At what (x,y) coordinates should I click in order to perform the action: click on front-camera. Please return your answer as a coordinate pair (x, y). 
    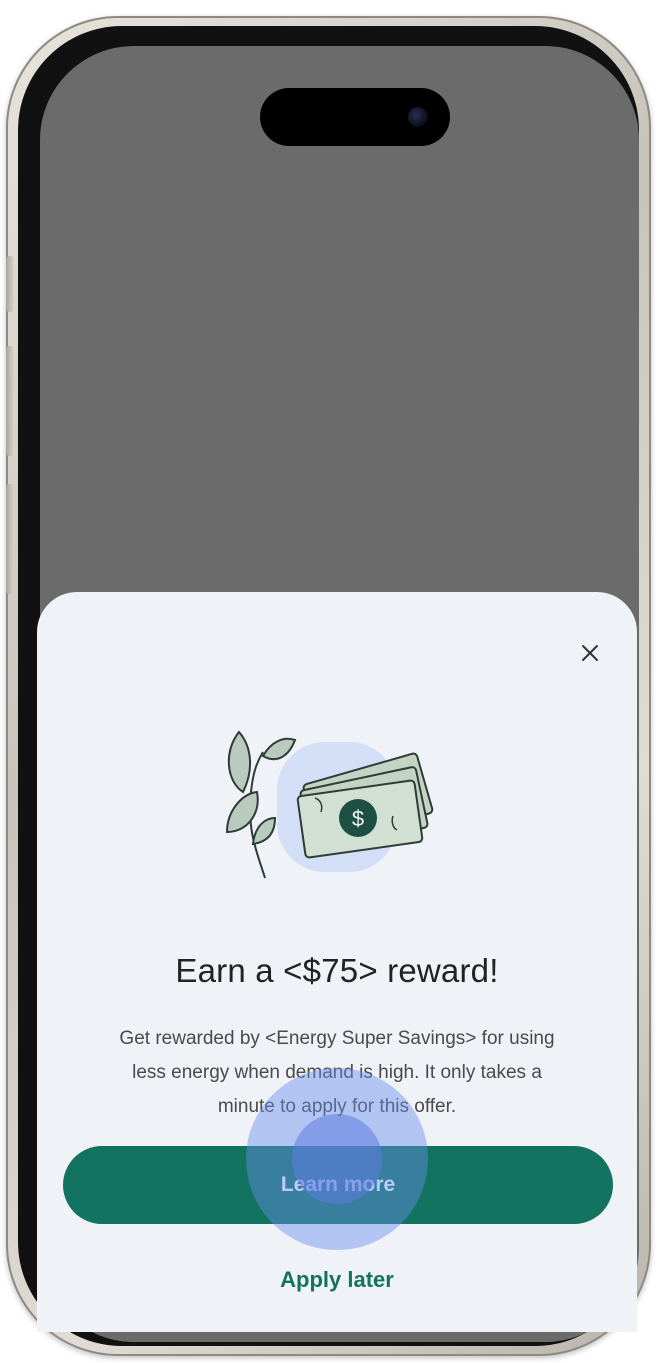
    Looking at the image, I should click on (418, 117).